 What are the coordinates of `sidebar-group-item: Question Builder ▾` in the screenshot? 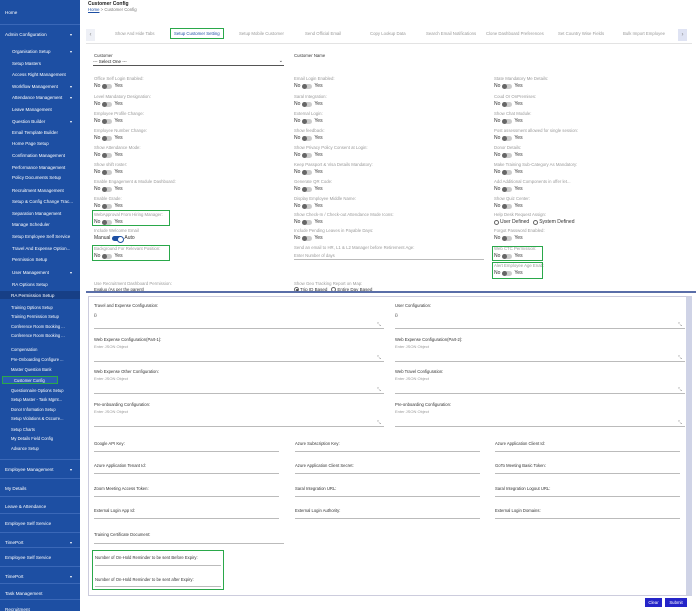 It's located at (40, 121).